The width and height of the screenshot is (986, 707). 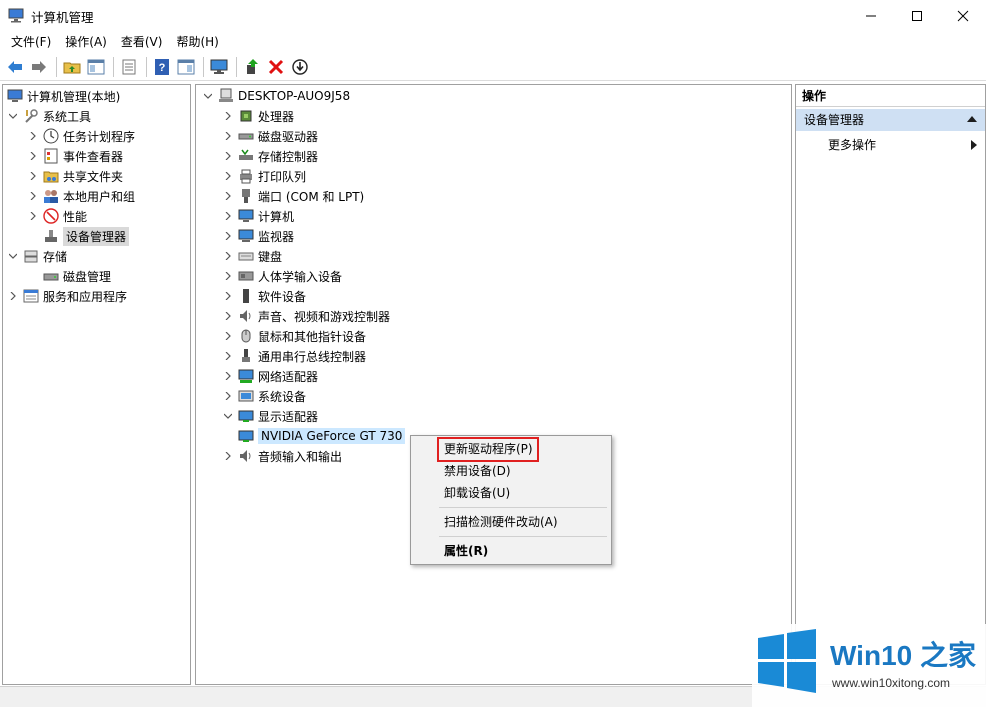 I want to click on device-category-row: 计算机, so click(x=258, y=216).